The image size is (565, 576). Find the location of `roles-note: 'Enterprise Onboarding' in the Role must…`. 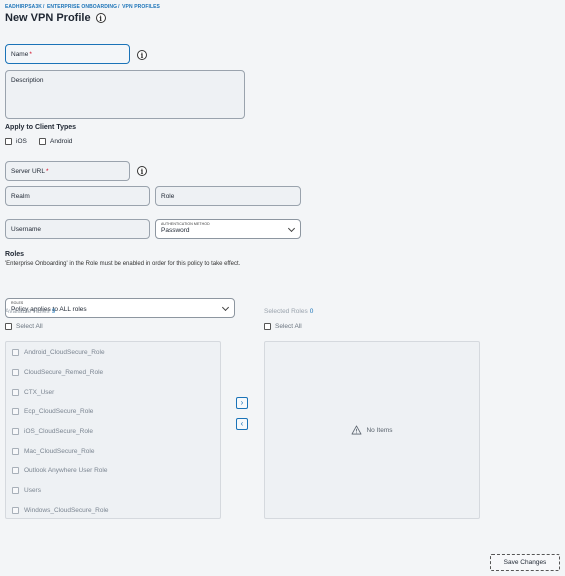

roles-note: 'Enterprise Onboarding' in the Role must… is located at coordinates (123, 264).